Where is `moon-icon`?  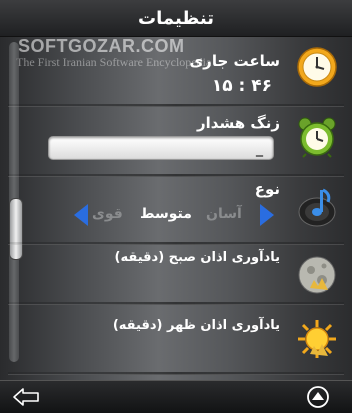
moon-icon is located at coordinates (317, 275).